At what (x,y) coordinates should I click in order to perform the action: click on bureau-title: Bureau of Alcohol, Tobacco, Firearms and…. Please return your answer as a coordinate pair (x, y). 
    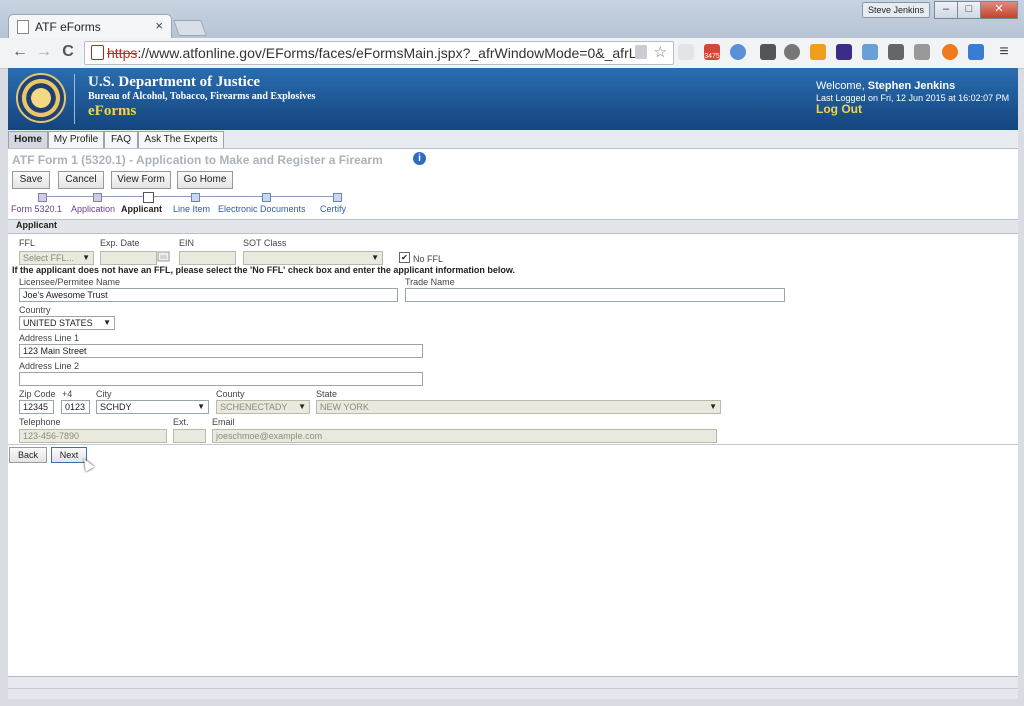
    Looking at the image, I should click on (202, 96).